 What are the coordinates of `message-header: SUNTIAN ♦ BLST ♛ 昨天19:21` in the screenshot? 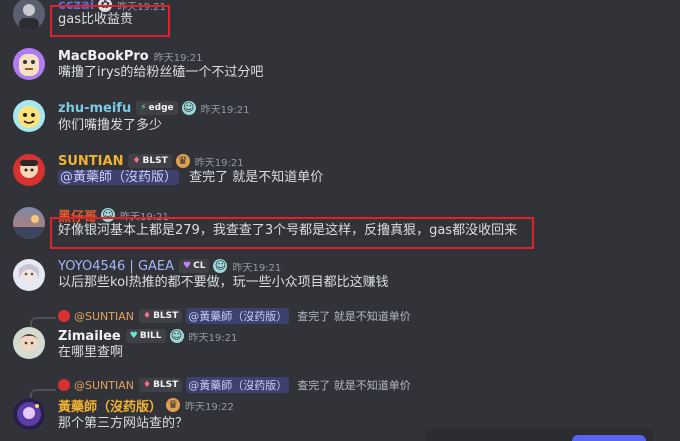 It's located at (151, 161).